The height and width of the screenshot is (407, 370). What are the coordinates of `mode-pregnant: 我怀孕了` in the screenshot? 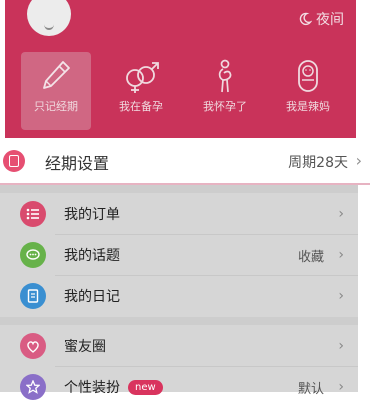 It's located at (225, 91).